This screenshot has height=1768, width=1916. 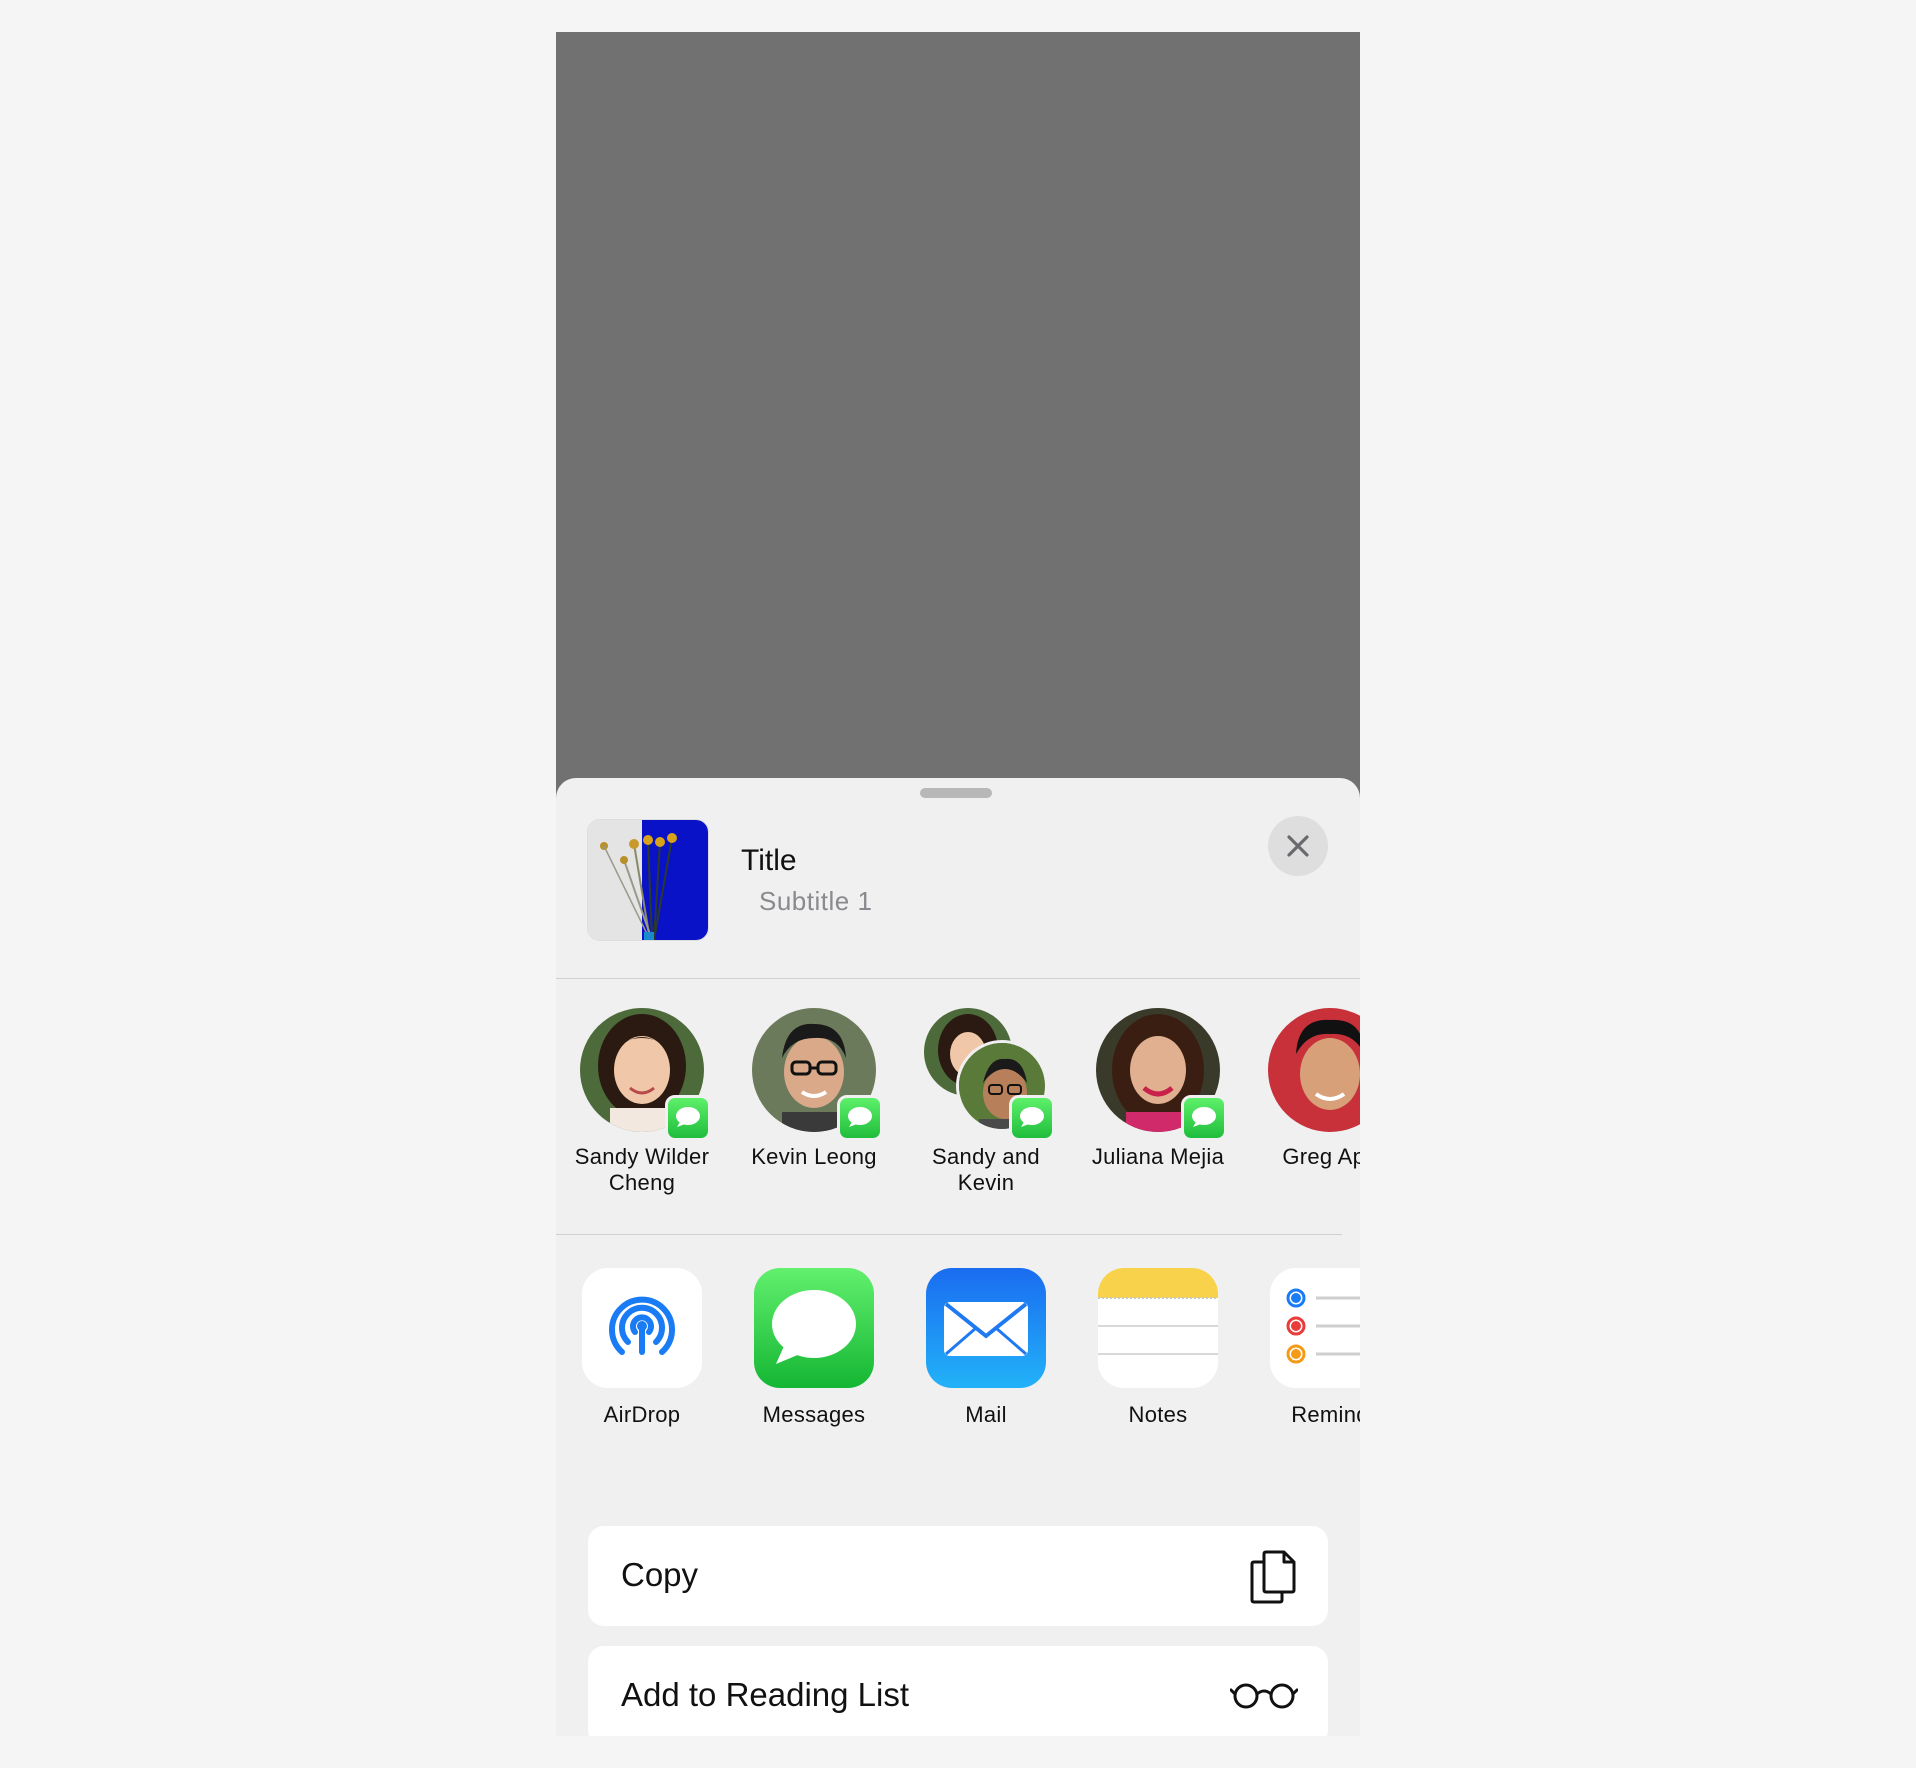 I want to click on app-airdrop: AirDrop, so click(x=642, y=1348).